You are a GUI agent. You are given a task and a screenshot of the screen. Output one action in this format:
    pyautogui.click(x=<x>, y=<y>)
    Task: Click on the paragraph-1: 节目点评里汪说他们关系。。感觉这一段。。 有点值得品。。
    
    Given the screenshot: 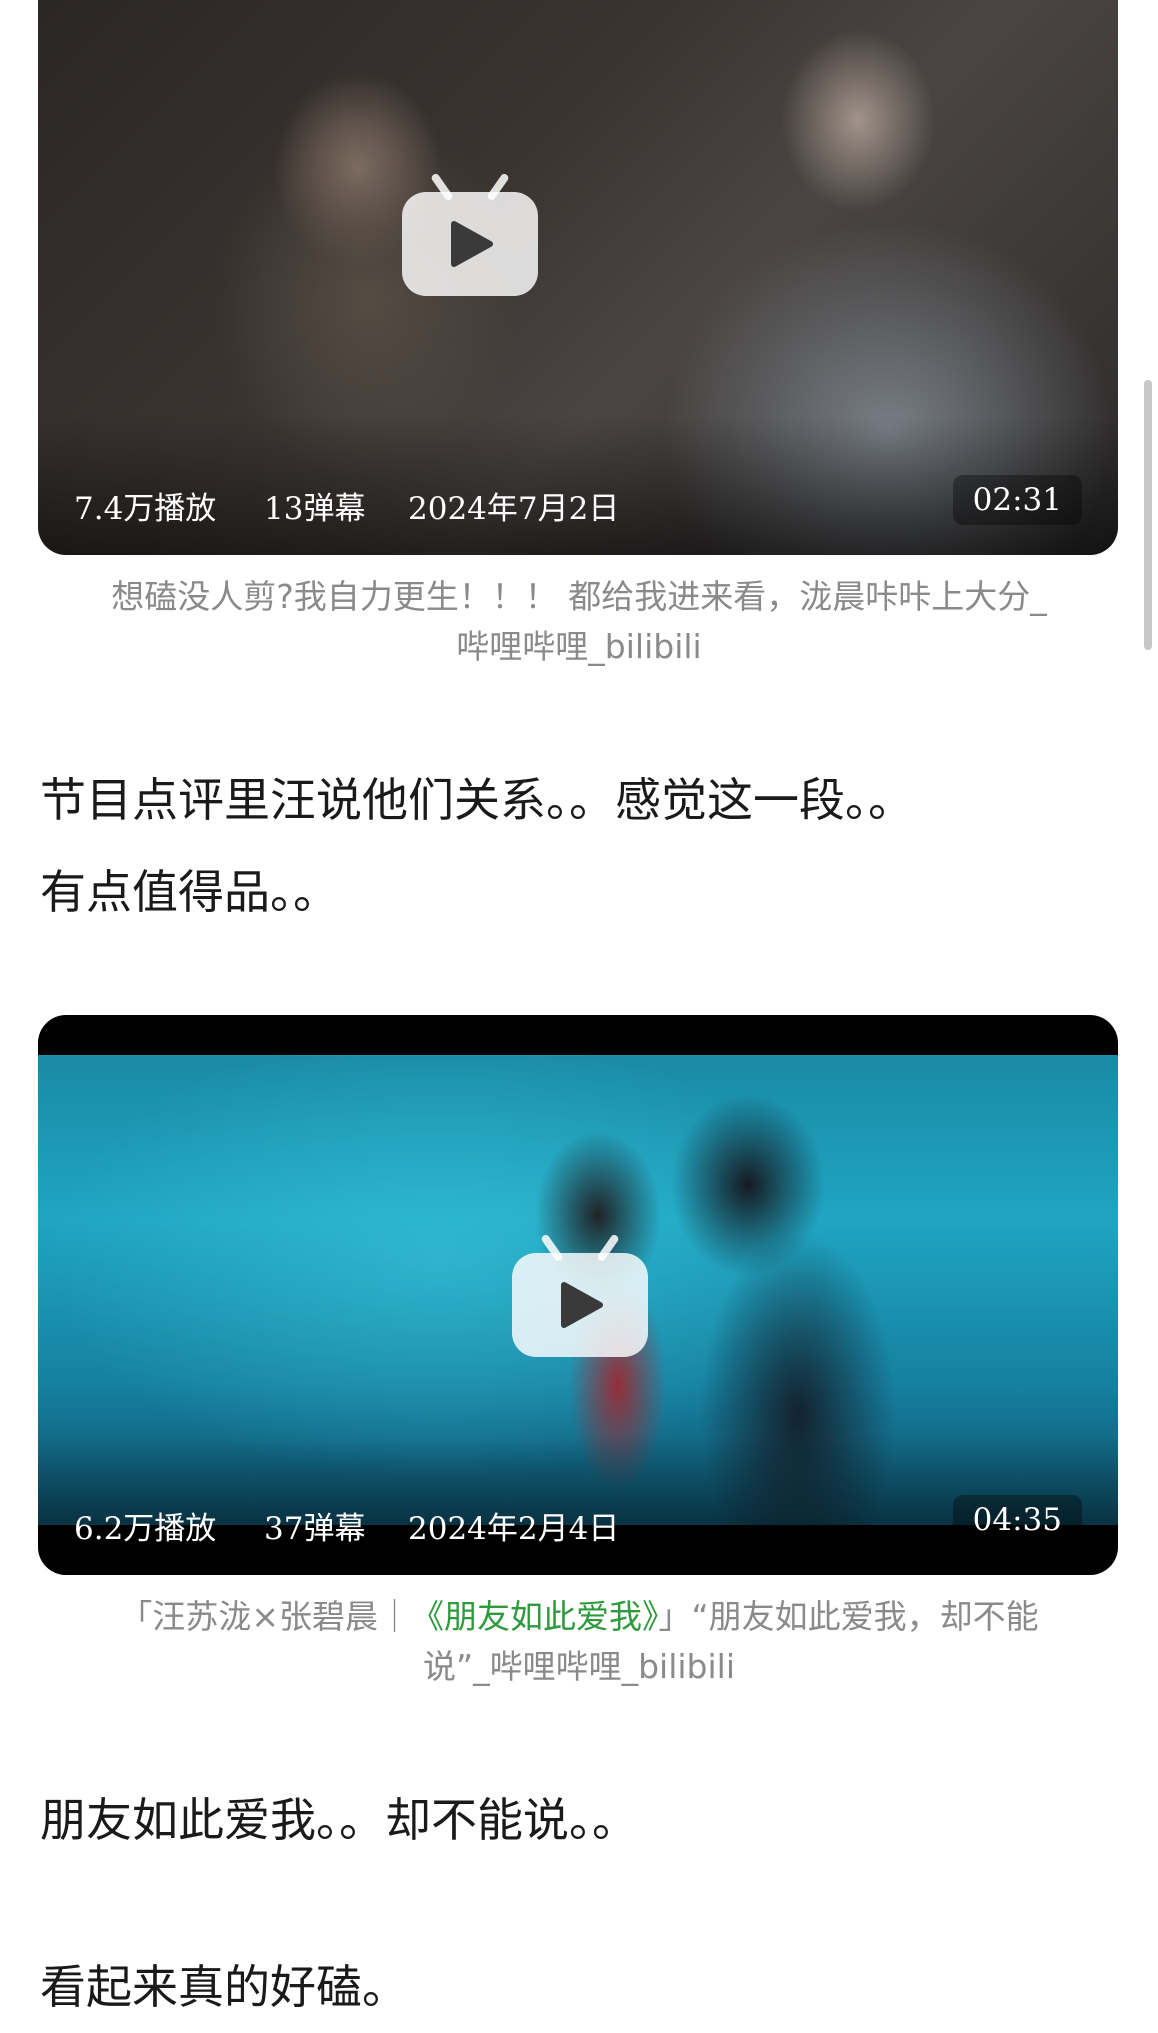 What is the action you would take?
    pyautogui.click(x=580, y=846)
    